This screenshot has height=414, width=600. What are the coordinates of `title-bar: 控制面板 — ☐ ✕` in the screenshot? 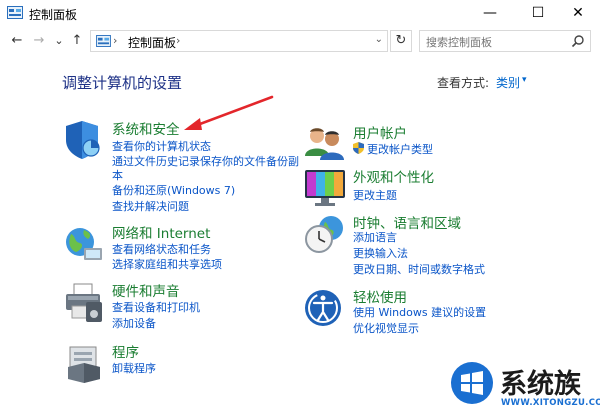 It's located at (300, 13).